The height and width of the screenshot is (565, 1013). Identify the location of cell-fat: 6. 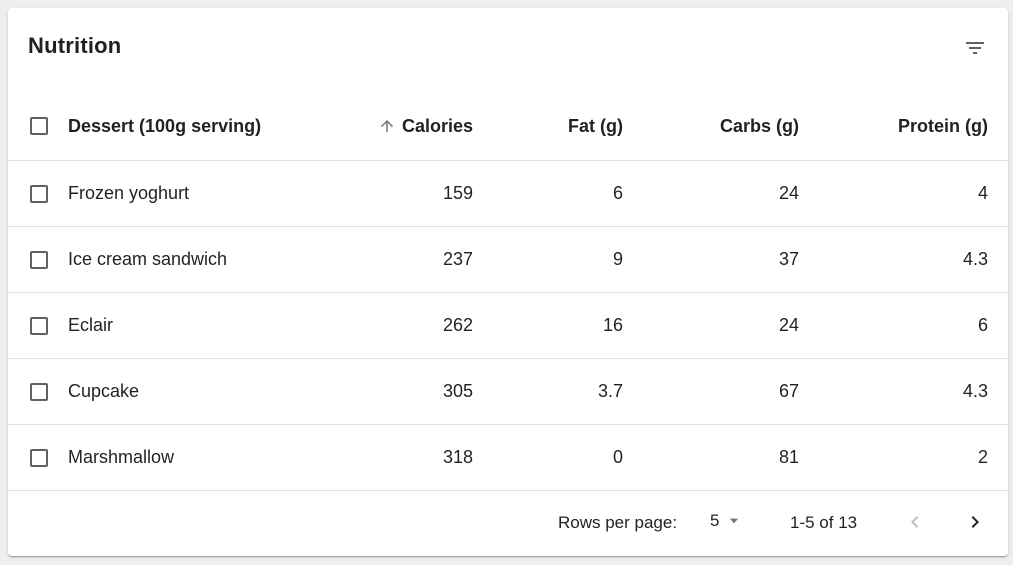
(617, 193).